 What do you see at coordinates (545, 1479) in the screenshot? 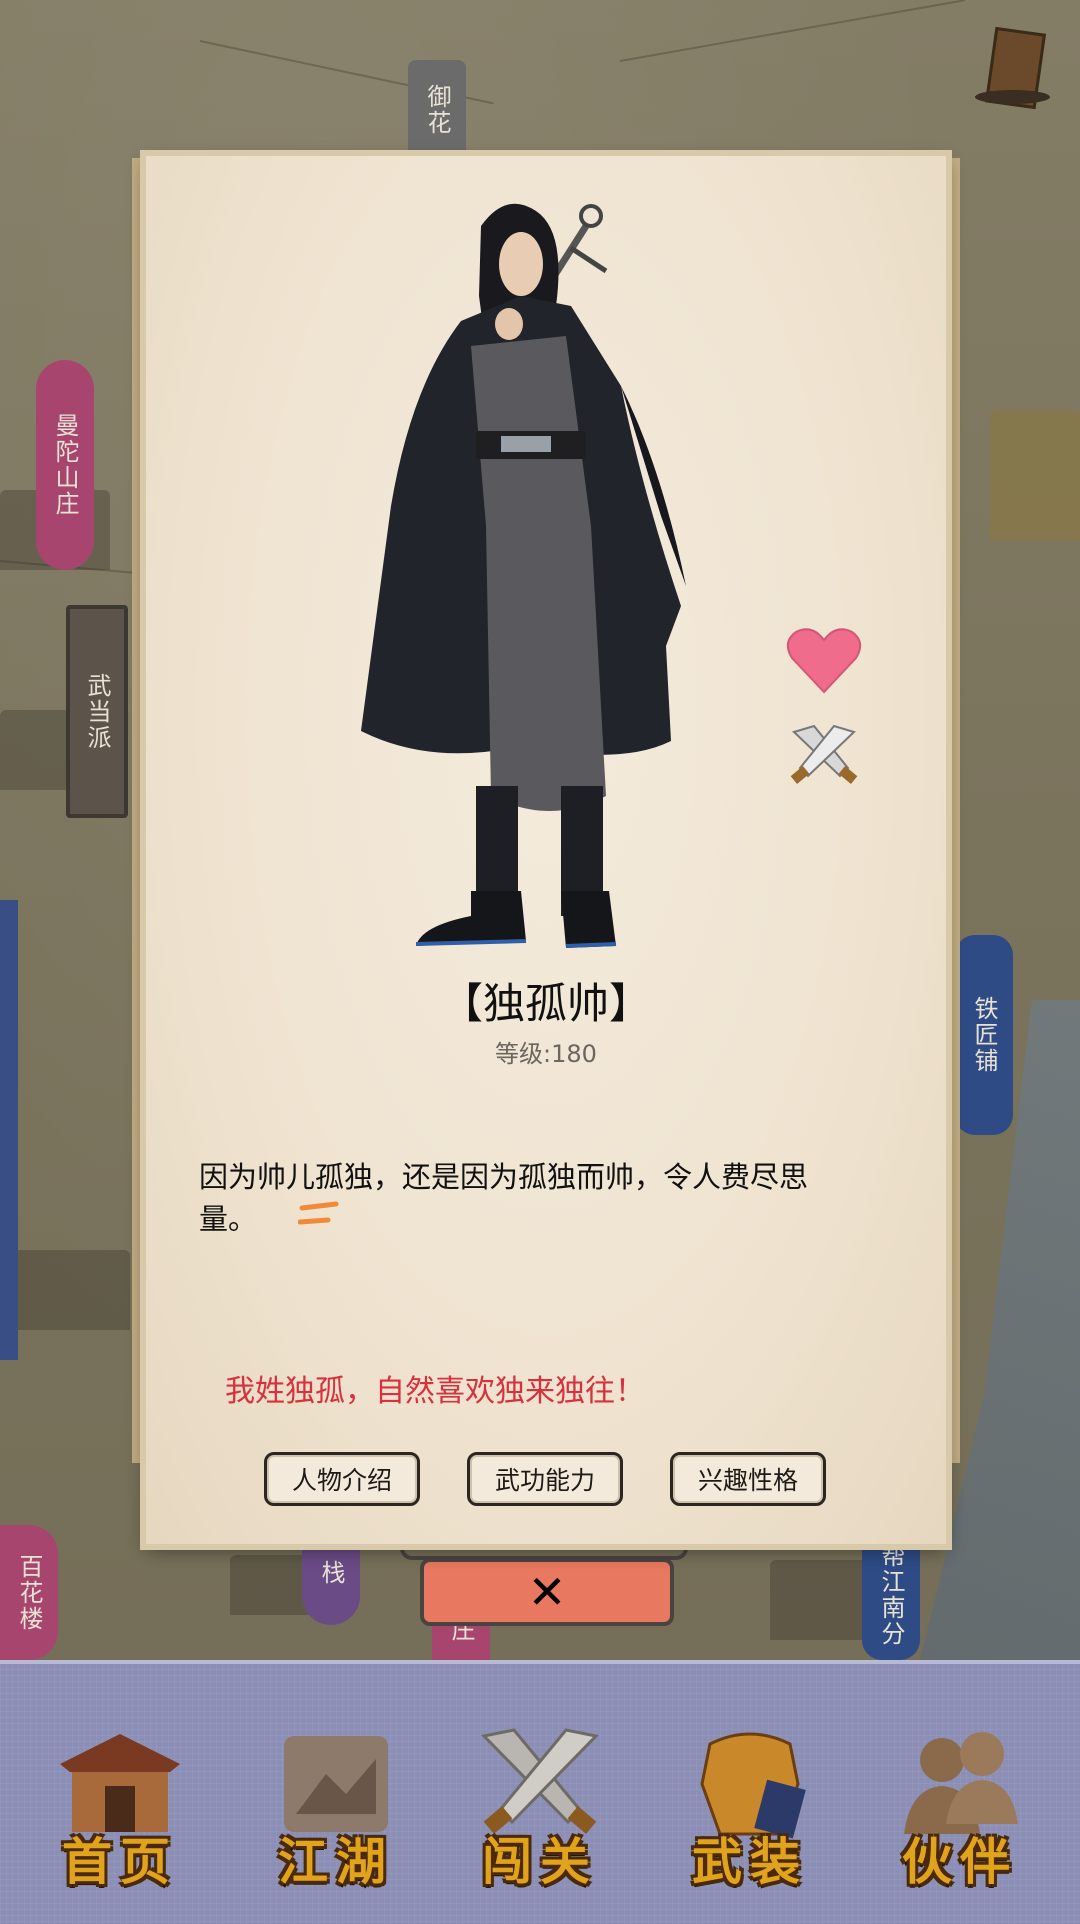
I see `tab-martial-ability: 武功能力` at bounding box center [545, 1479].